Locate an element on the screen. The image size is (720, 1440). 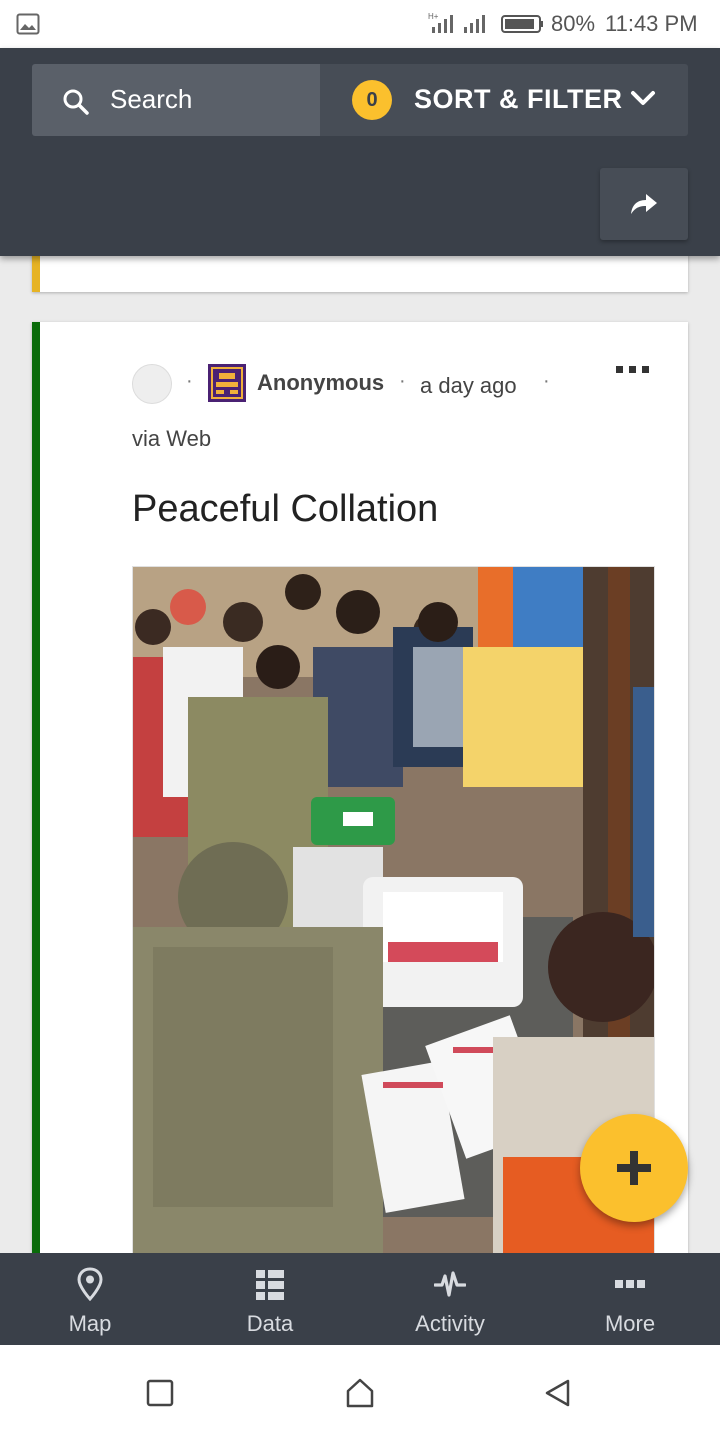
more-icon is located at coordinates (630, 1284).